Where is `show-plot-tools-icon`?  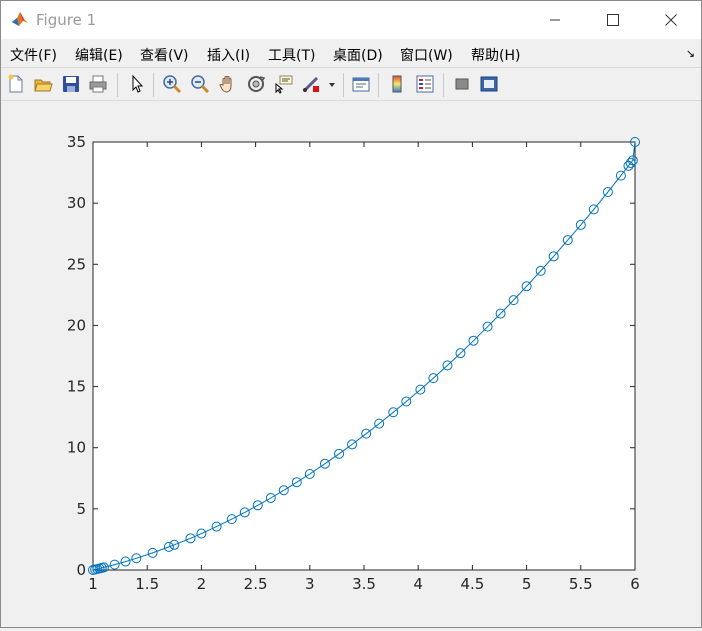
show-plot-tools-icon is located at coordinates (489, 84).